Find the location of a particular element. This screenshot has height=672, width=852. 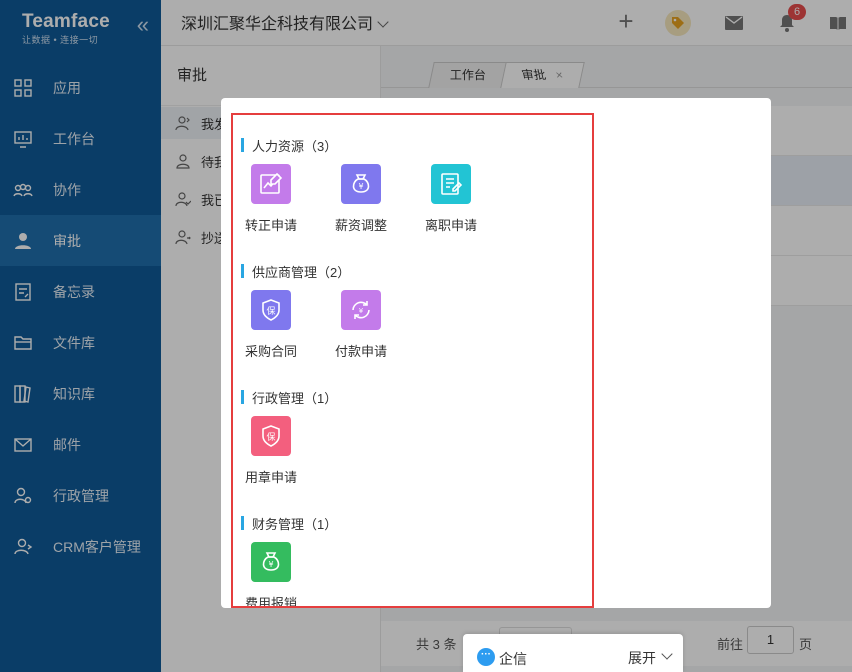

app-expense-claim: ¥ 费用报销 is located at coordinates (271, 575).